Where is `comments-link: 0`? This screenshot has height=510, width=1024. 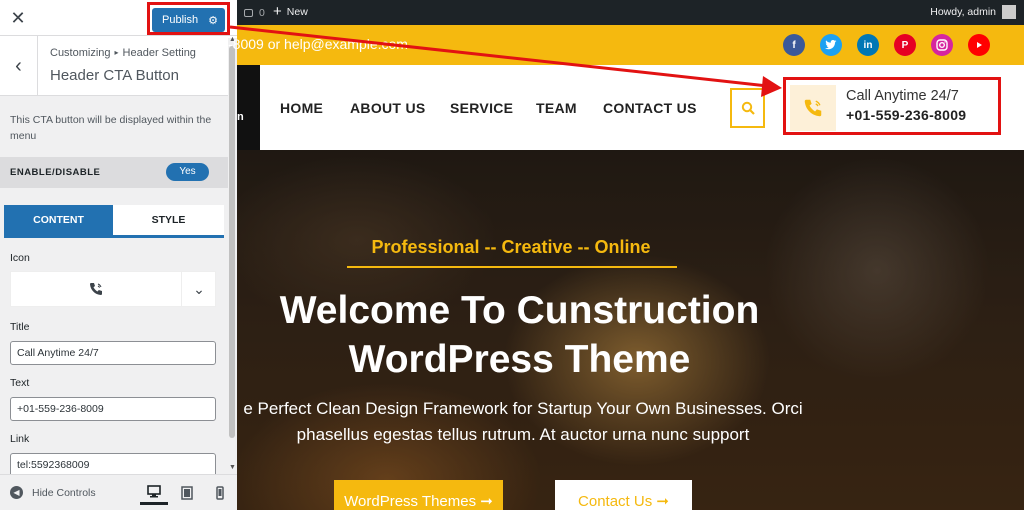
comments-link: 0 is located at coordinates (254, 13).